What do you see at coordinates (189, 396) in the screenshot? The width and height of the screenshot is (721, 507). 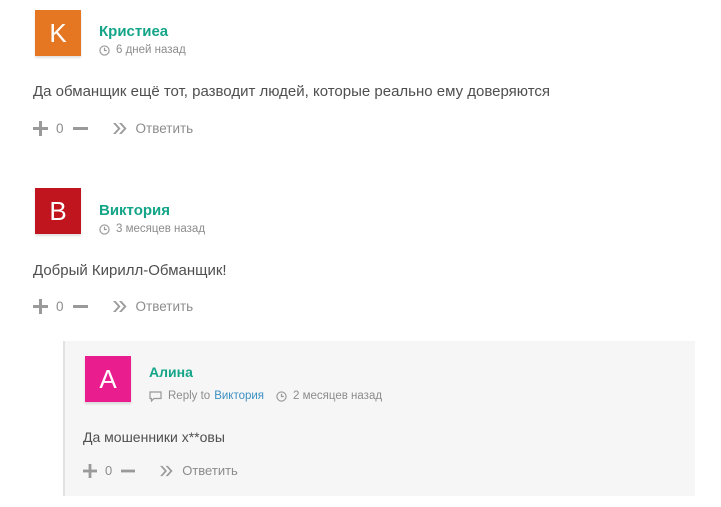 I see `reply-to-label: Reply to` at bounding box center [189, 396].